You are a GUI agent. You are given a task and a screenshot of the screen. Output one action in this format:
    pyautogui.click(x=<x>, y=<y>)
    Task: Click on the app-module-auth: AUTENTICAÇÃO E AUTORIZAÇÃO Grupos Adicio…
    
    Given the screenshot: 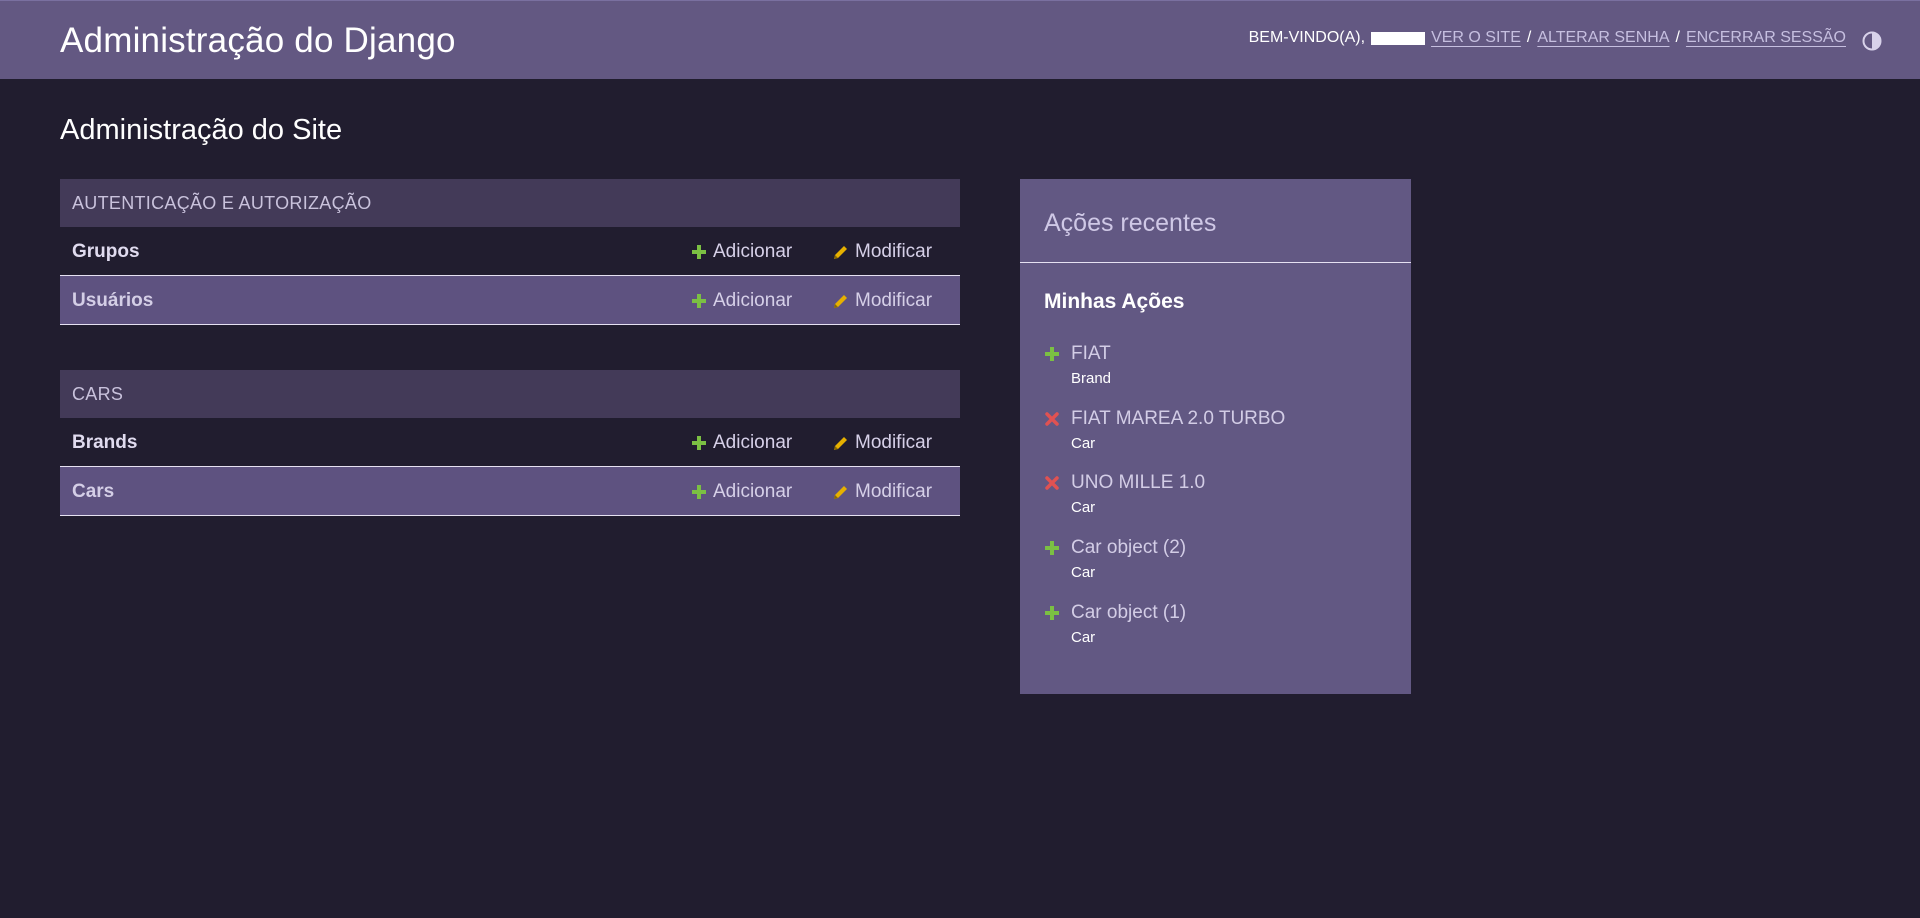 What is the action you would take?
    pyautogui.click(x=510, y=252)
    